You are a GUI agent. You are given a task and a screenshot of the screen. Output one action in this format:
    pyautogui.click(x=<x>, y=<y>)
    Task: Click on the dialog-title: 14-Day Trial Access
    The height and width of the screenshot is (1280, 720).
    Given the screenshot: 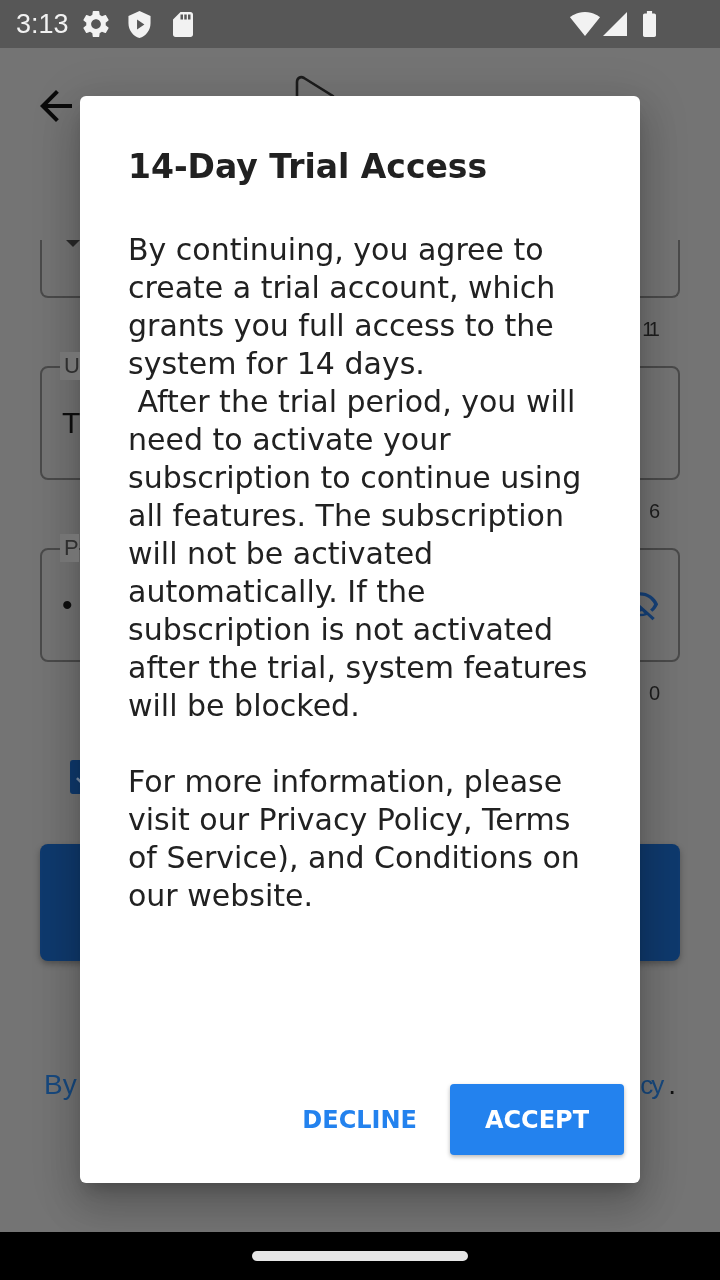 What is the action you would take?
    pyautogui.click(x=308, y=167)
    